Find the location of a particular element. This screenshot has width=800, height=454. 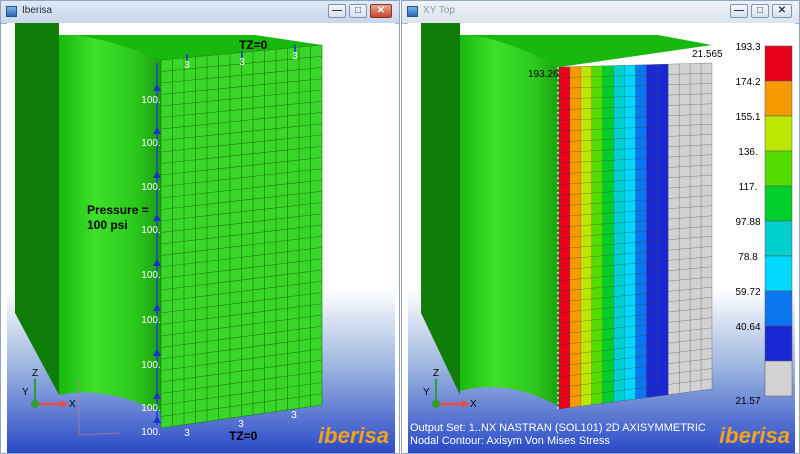

legend-label: 97.88 is located at coordinates (747, 222).